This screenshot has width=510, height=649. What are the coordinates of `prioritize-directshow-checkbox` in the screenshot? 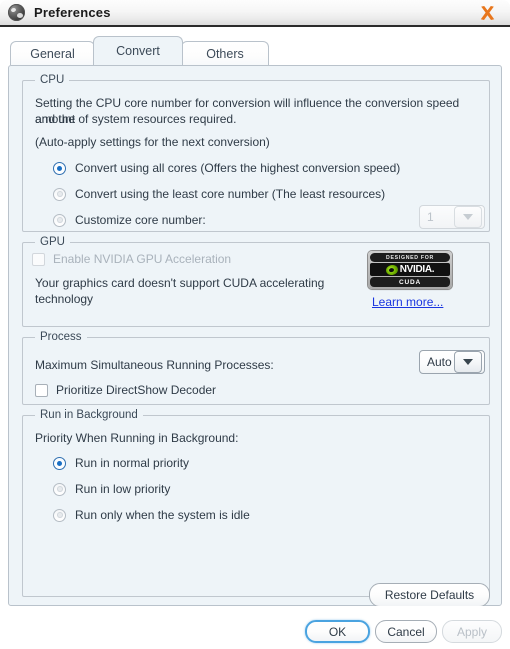 It's located at (41, 390).